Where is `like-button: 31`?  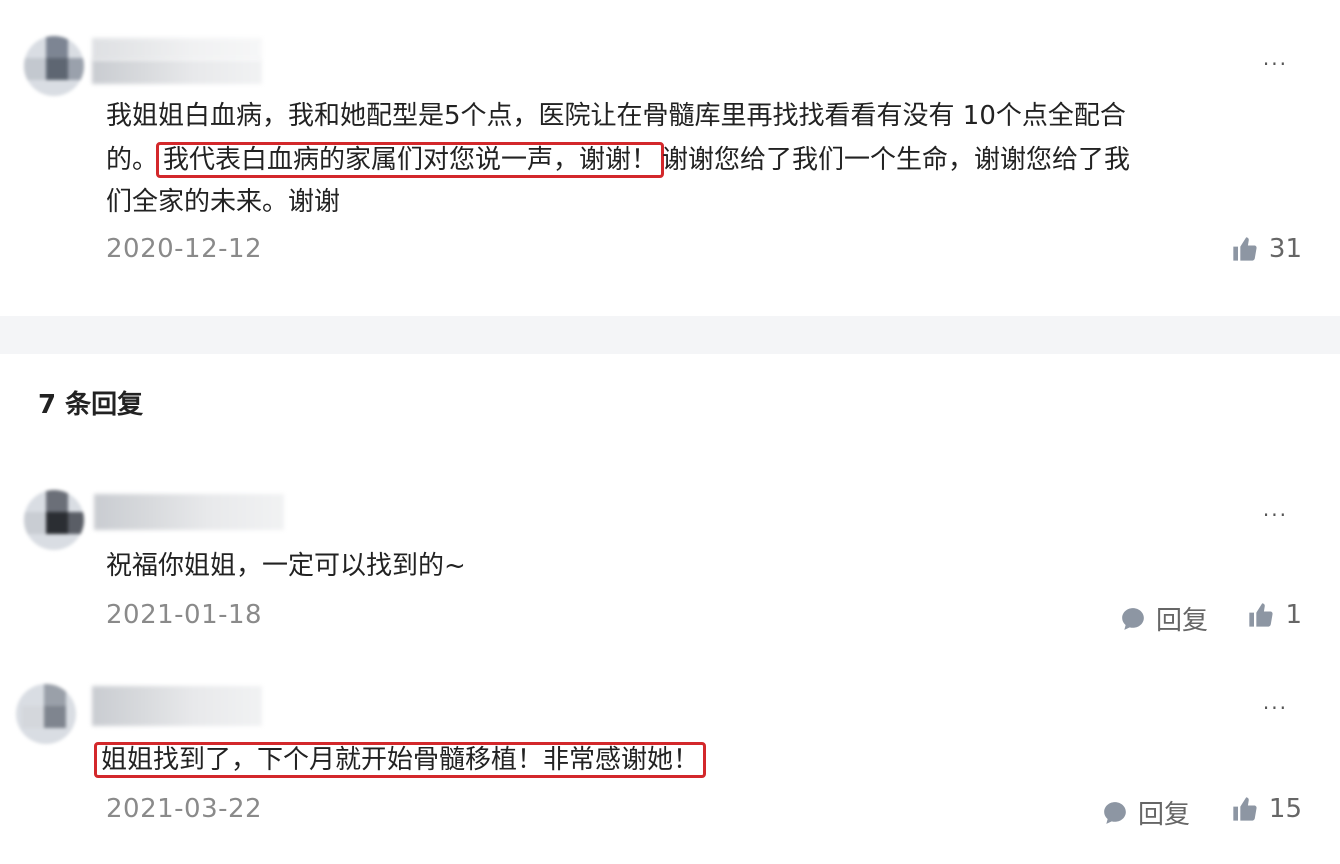
like-button: 31 is located at coordinates (1266, 249).